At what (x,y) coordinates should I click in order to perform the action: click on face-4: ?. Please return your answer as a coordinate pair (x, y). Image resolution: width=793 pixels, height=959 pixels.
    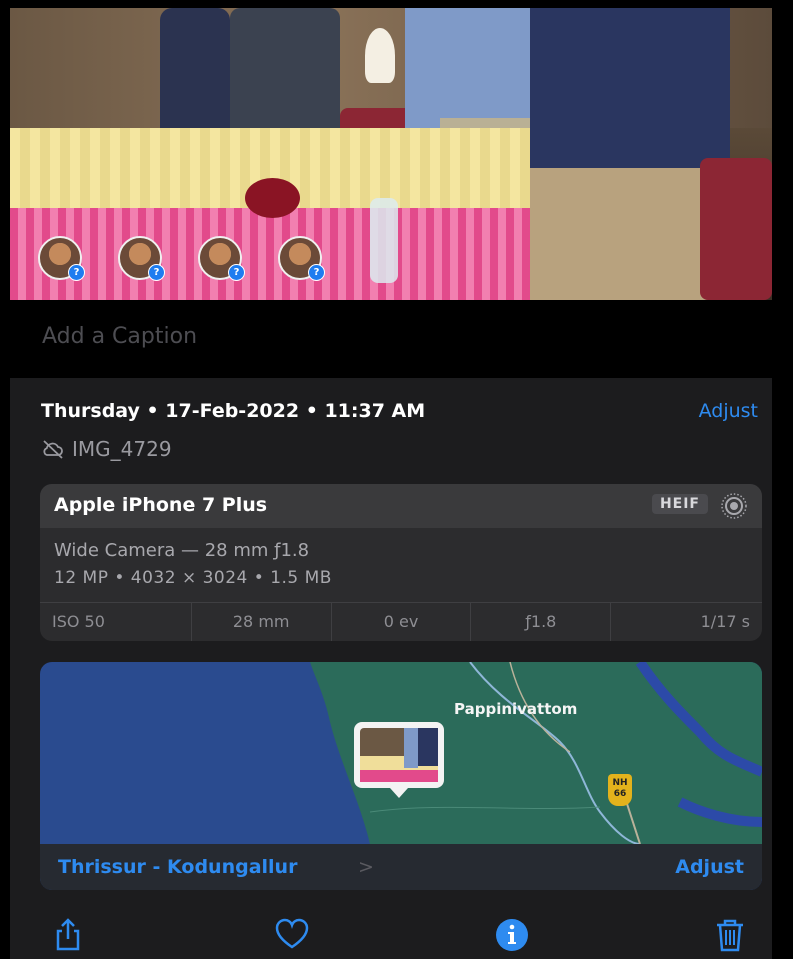
    Looking at the image, I should click on (301, 258).